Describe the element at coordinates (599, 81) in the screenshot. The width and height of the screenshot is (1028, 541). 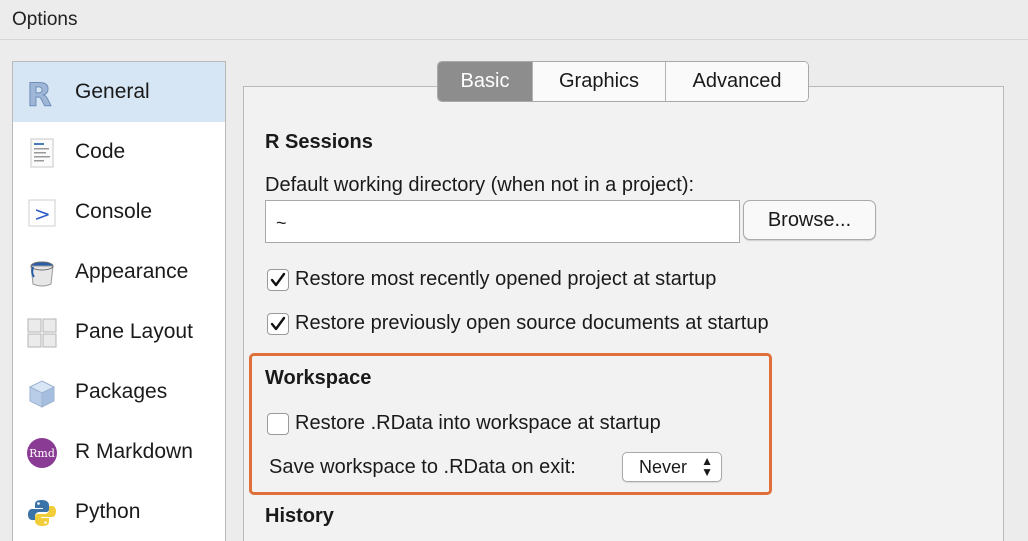
I see `tab-graphics: Graphics` at that location.